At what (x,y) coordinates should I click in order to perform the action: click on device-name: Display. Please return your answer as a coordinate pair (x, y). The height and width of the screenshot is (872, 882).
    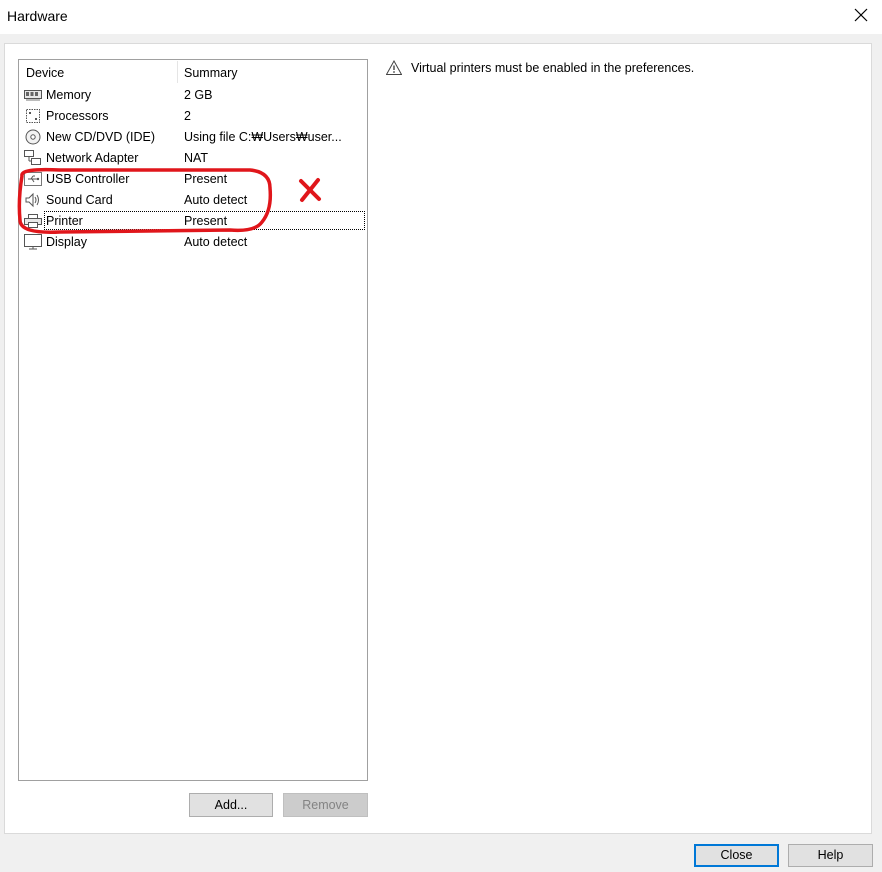
    Looking at the image, I should click on (66, 242).